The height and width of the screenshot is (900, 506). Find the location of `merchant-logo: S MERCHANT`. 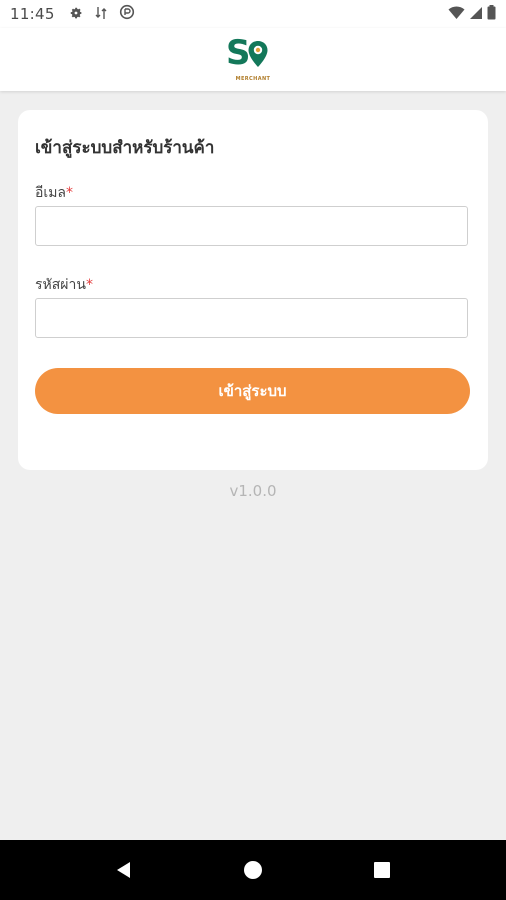

merchant-logo: S MERCHANT is located at coordinates (253, 60).